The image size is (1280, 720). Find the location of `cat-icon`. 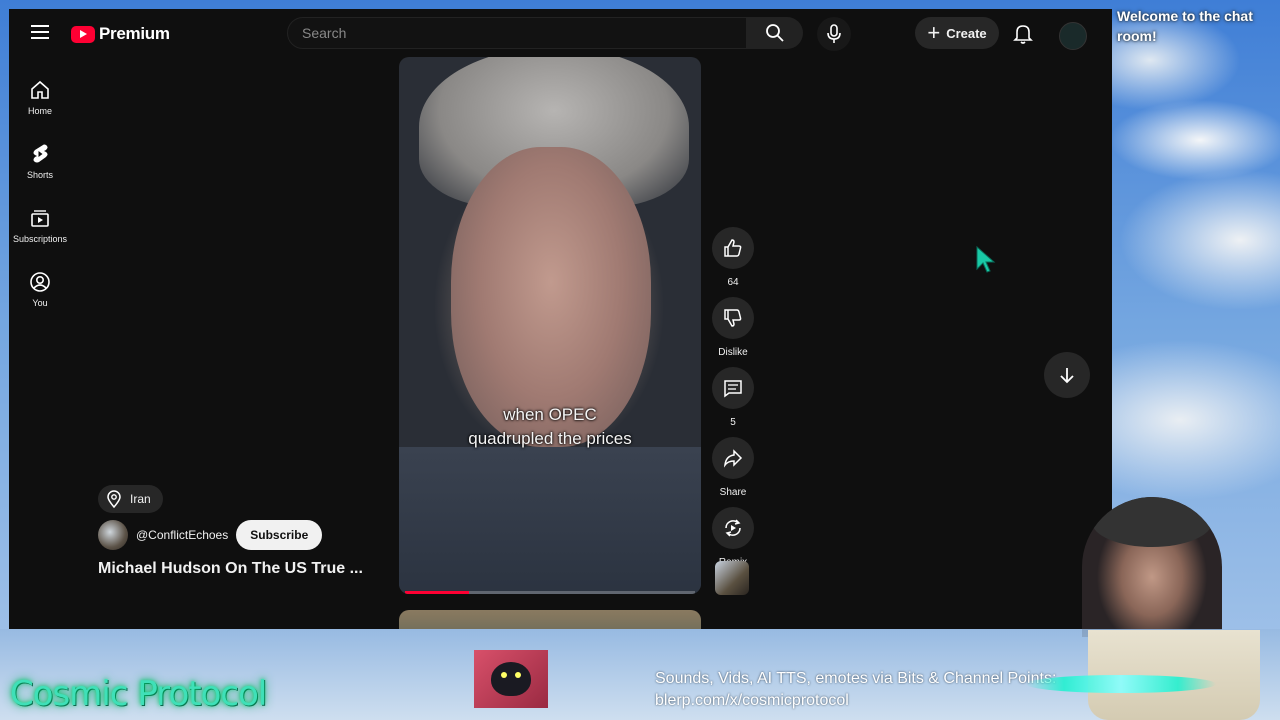

cat-icon is located at coordinates (511, 679).